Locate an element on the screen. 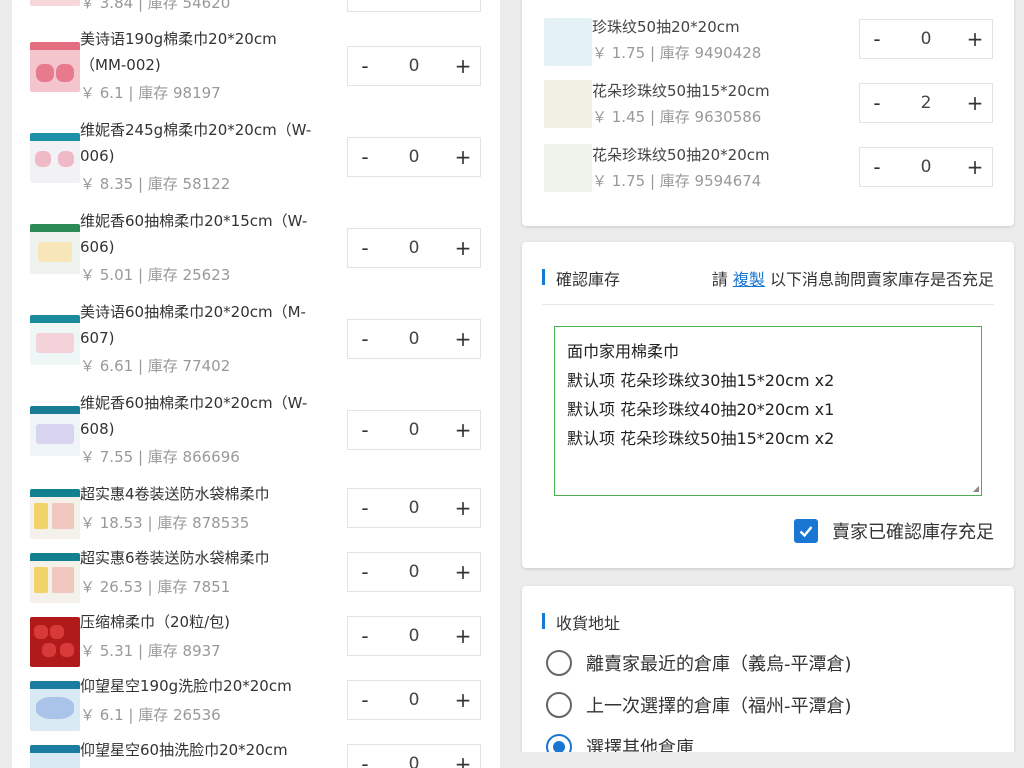 The width and height of the screenshot is (1024, 768). bottom-strip is located at coordinates (762, 760).